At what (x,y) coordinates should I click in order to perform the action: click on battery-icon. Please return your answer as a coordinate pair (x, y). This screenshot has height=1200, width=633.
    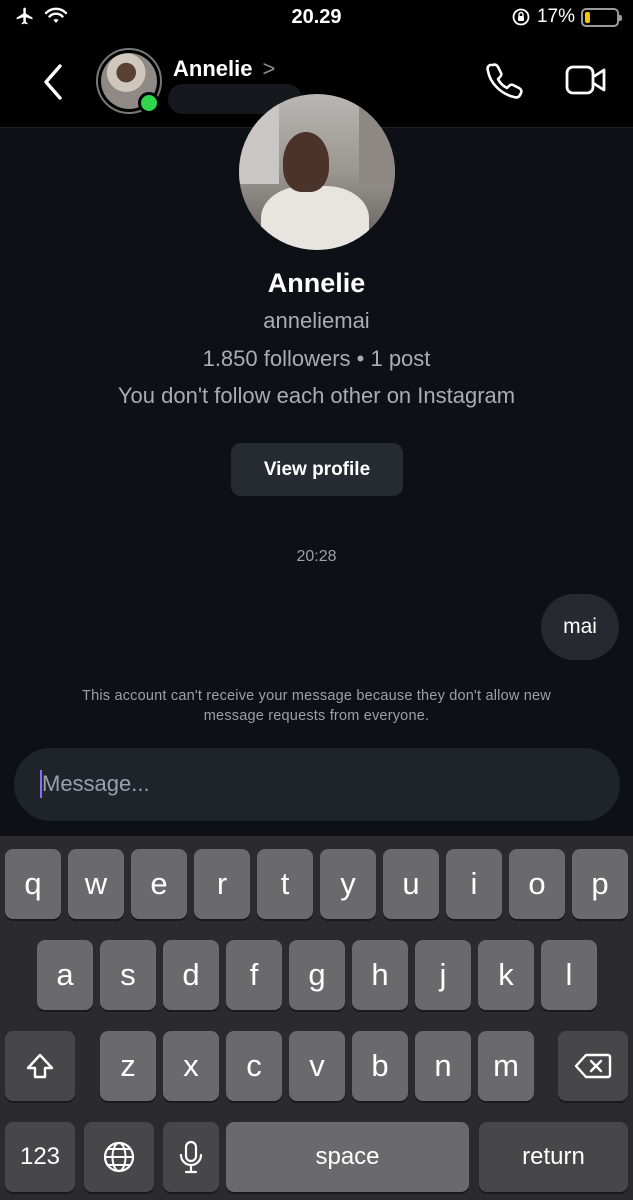
    Looking at the image, I should click on (601, 17).